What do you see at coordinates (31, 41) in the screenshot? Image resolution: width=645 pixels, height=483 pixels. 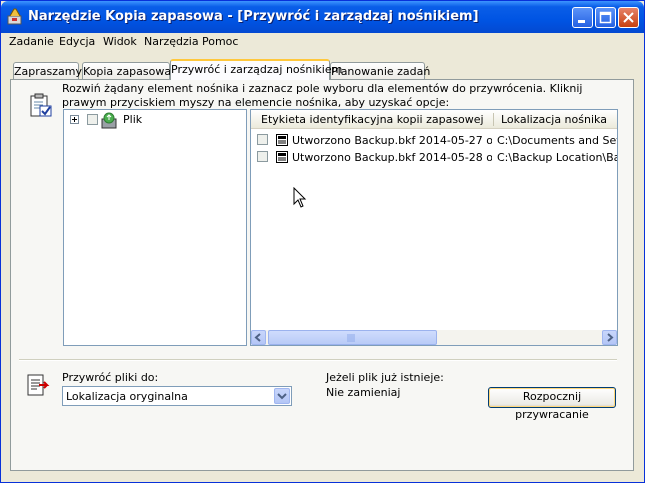 I see `menu-zadanie: Zadanie` at bounding box center [31, 41].